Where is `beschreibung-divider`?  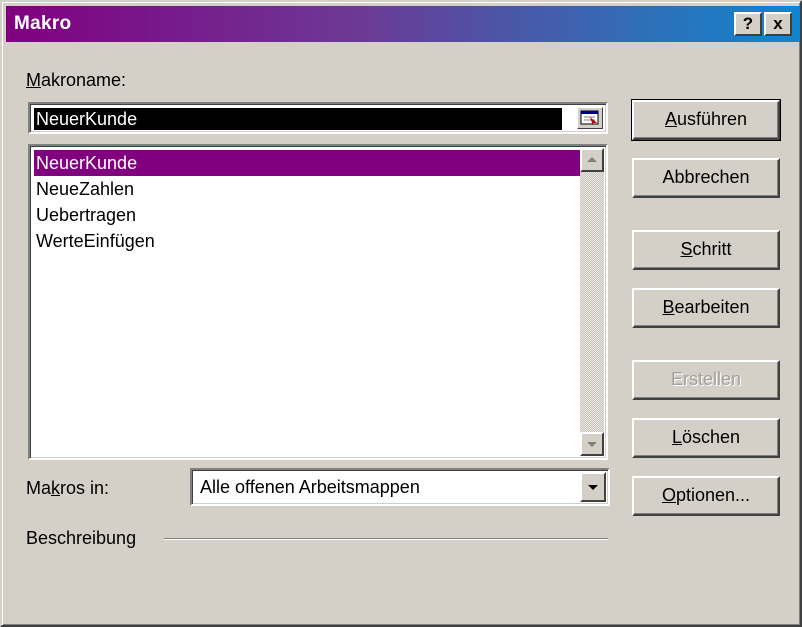 beschreibung-divider is located at coordinates (386, 539).